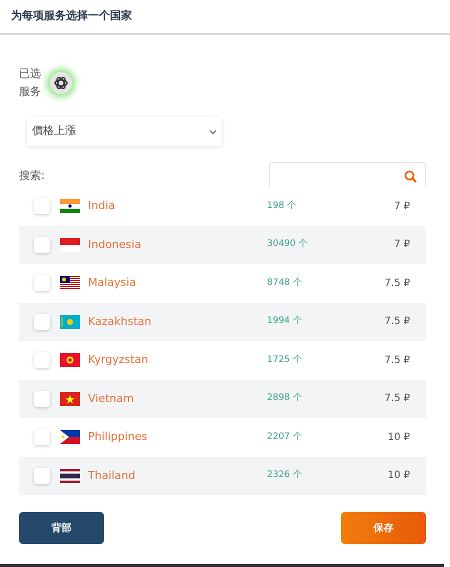 Image resolution: width=450 pixels, height=567 pixels. Describe the element at coordinates (120, 322) in the screenshot. I see `country-name: Kazakhstan` at that location.